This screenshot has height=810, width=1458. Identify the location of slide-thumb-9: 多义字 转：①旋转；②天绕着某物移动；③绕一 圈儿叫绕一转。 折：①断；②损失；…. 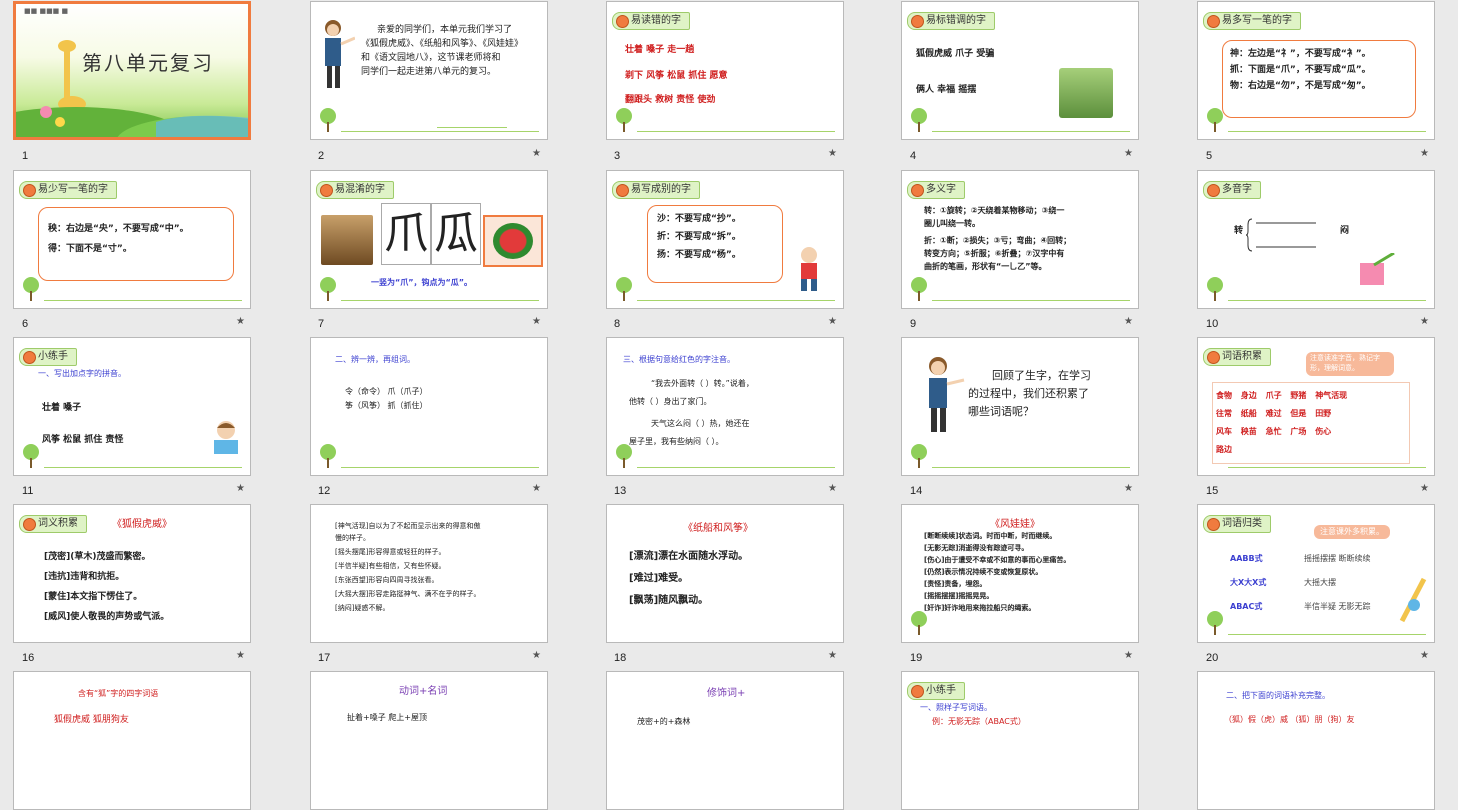
(1020, 239).